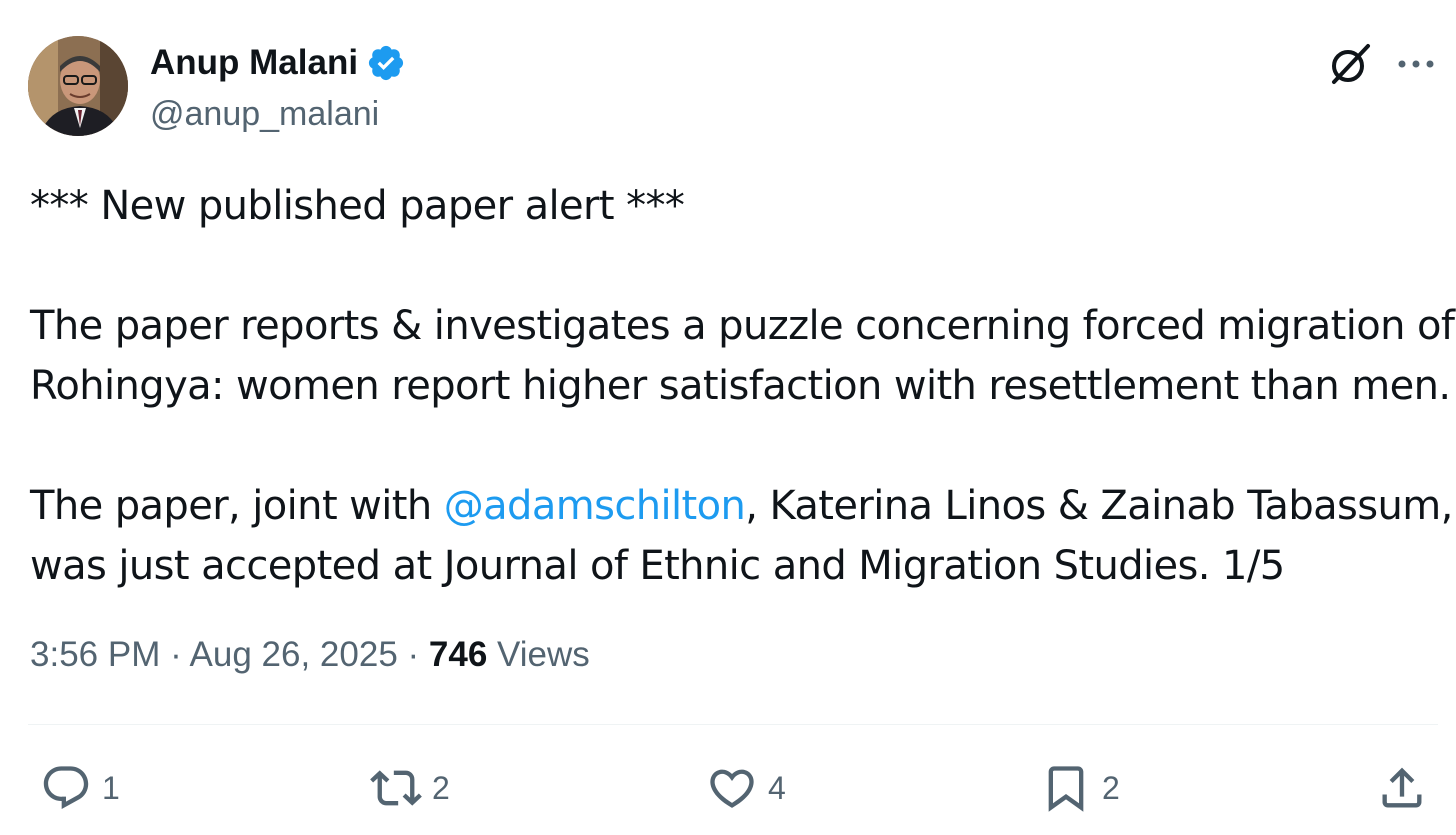  I want to click on author-name: Anup Malani, so click(278, 63).